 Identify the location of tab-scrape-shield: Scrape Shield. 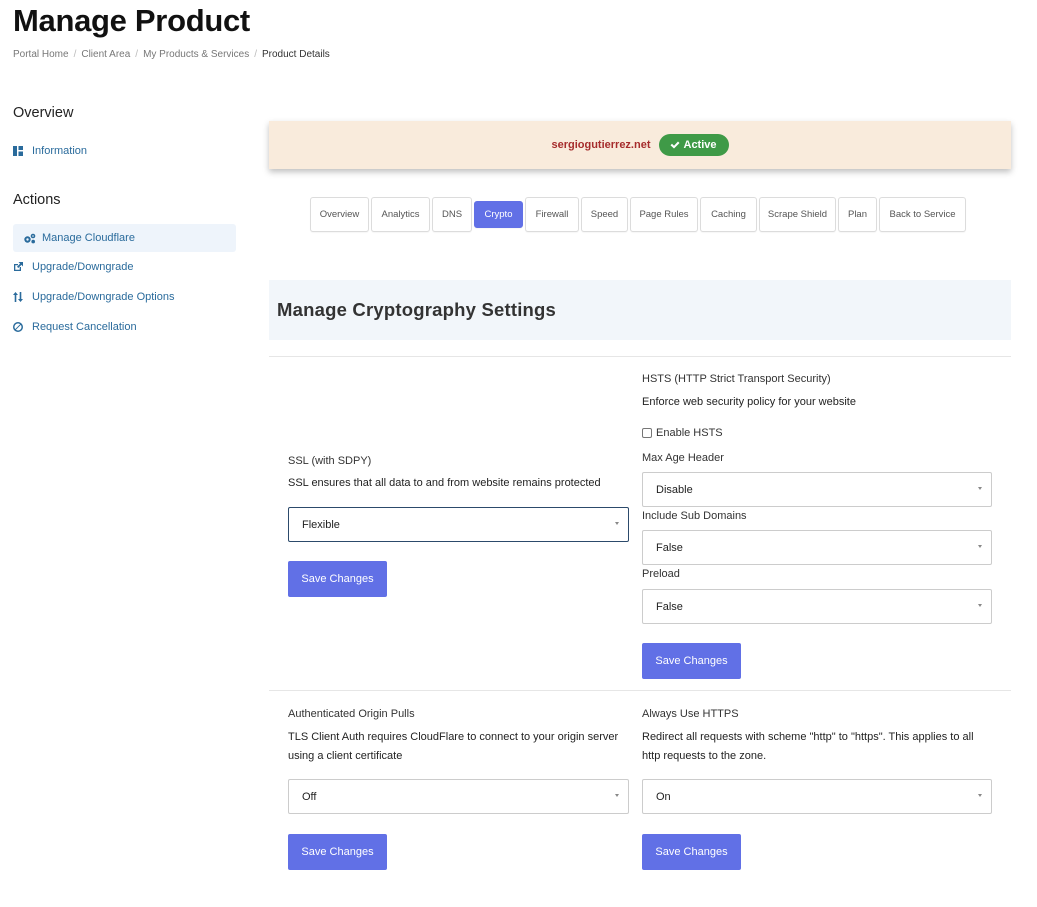
(797, 214).